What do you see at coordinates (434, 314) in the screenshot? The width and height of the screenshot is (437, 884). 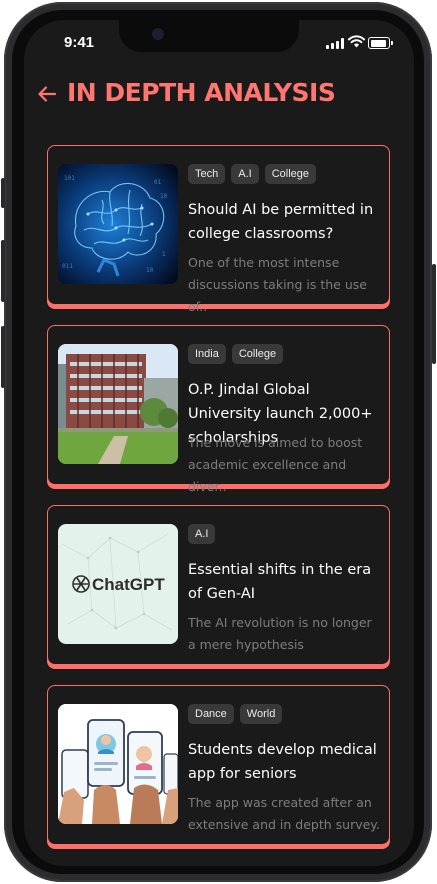 I see `power-button` at bounding box center [434, 314].